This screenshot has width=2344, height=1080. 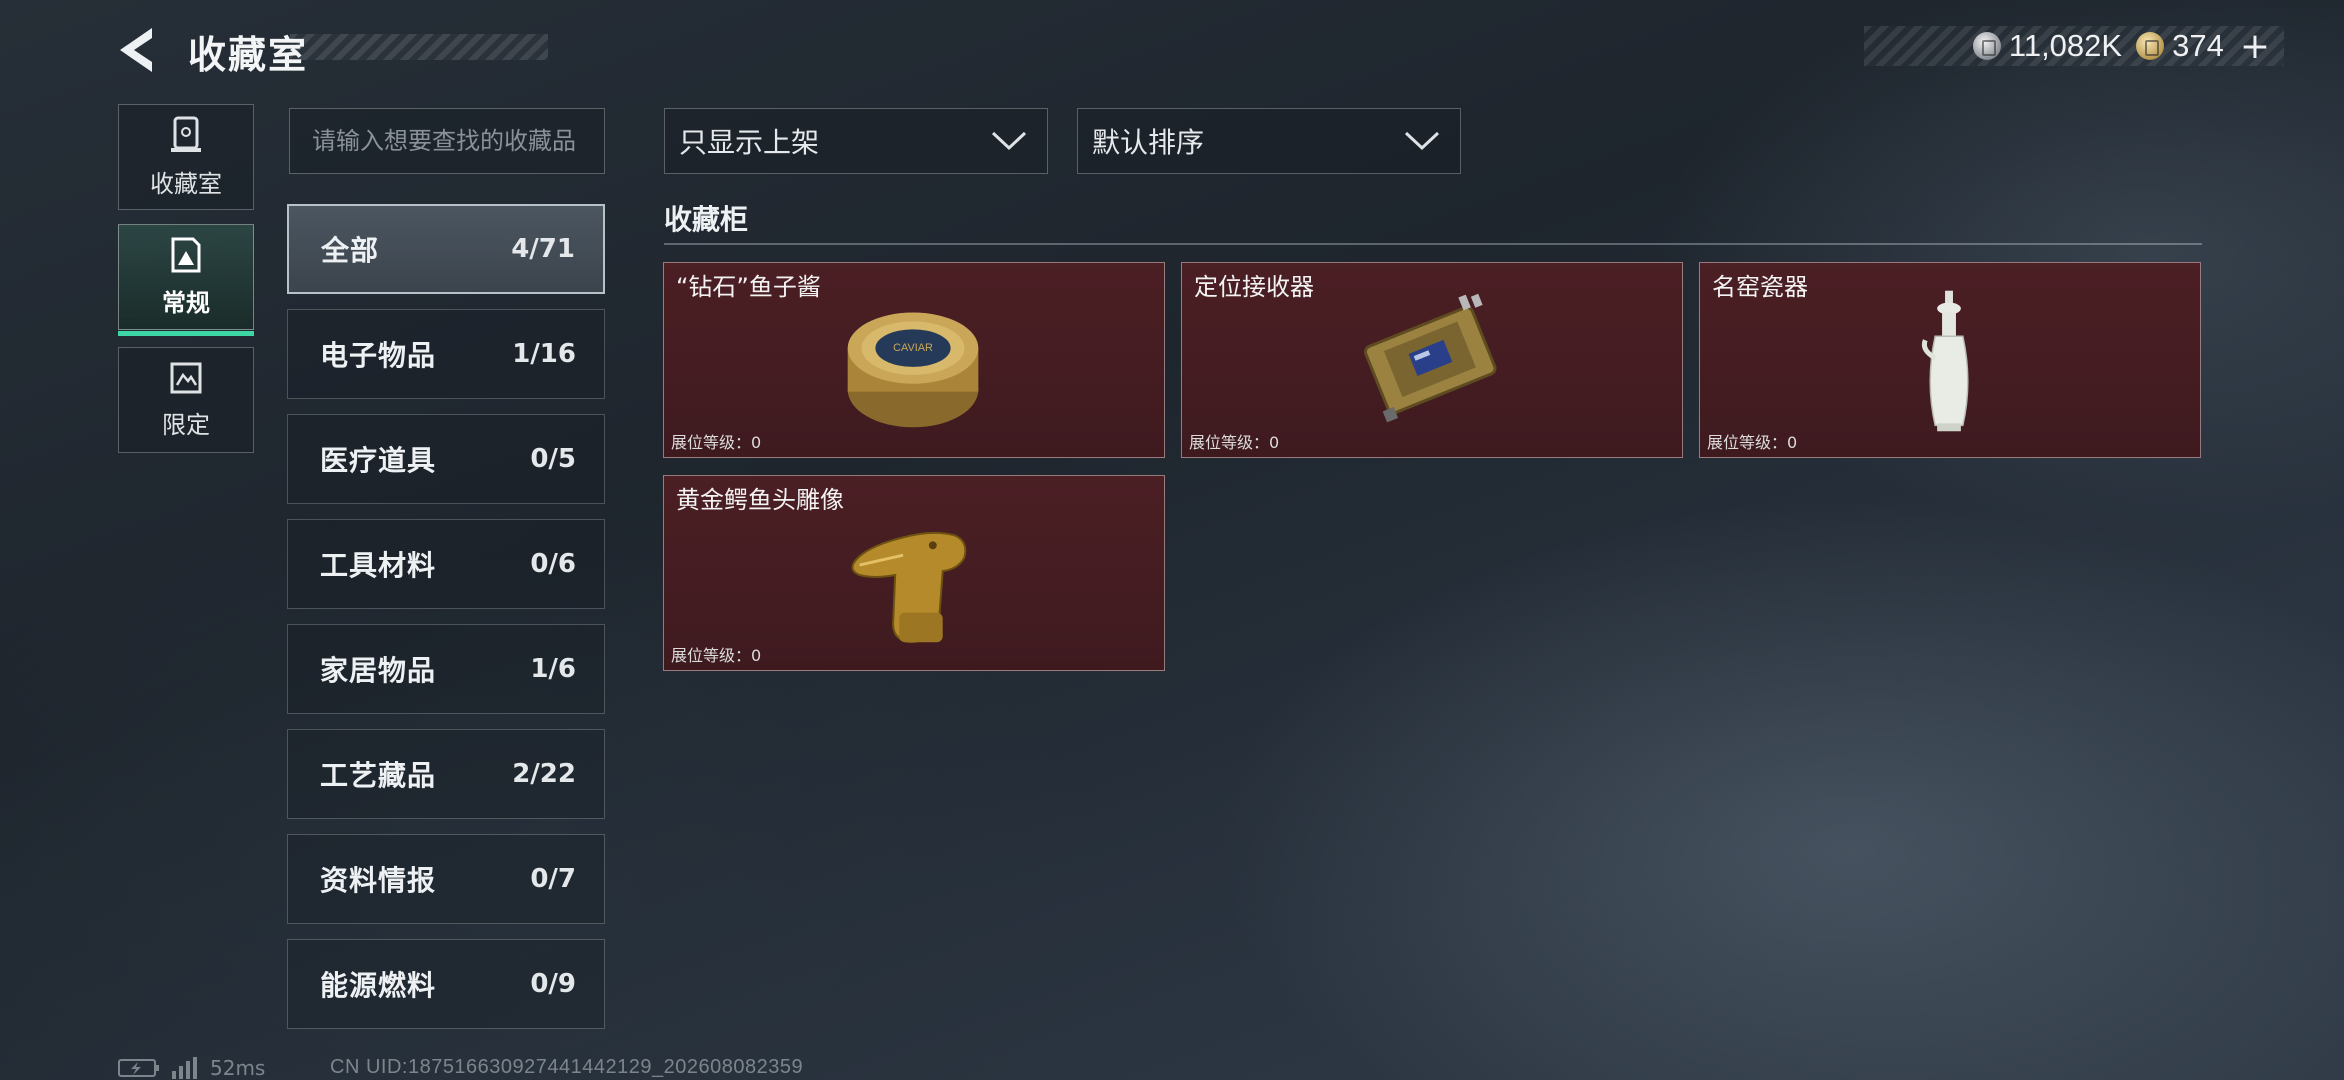 What do you see at coordinates (378, 670) in the screenshot?
I see `category-name: 家居物品` at bounding box center [378, 670].